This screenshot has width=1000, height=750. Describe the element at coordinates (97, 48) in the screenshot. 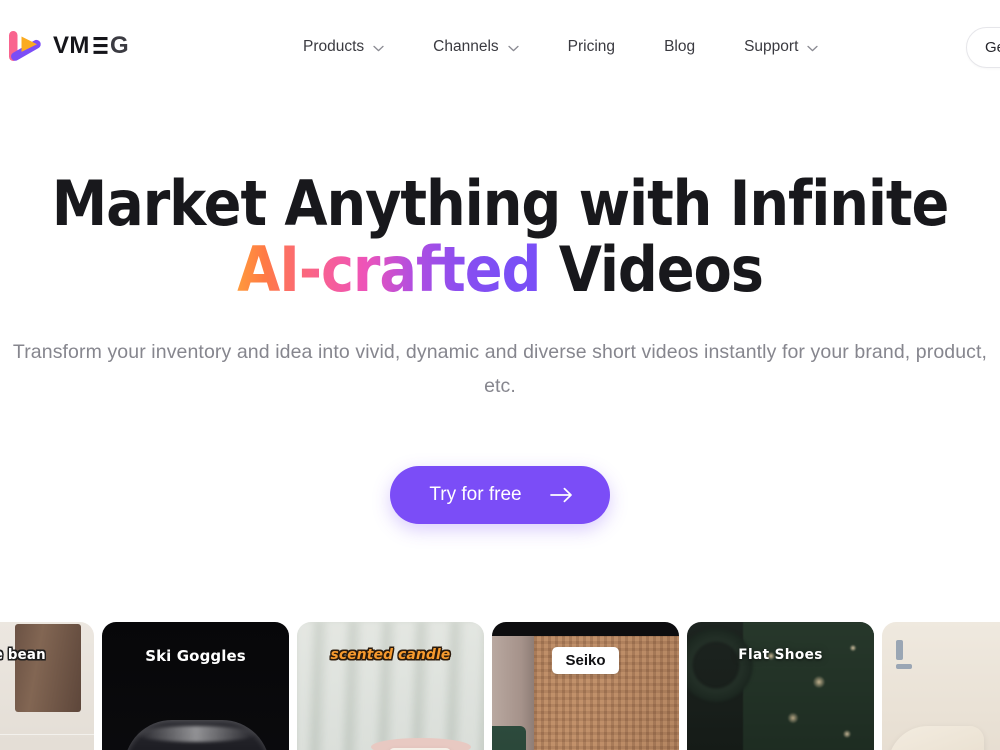

I see `brand-wordmark: VM G` at that location.